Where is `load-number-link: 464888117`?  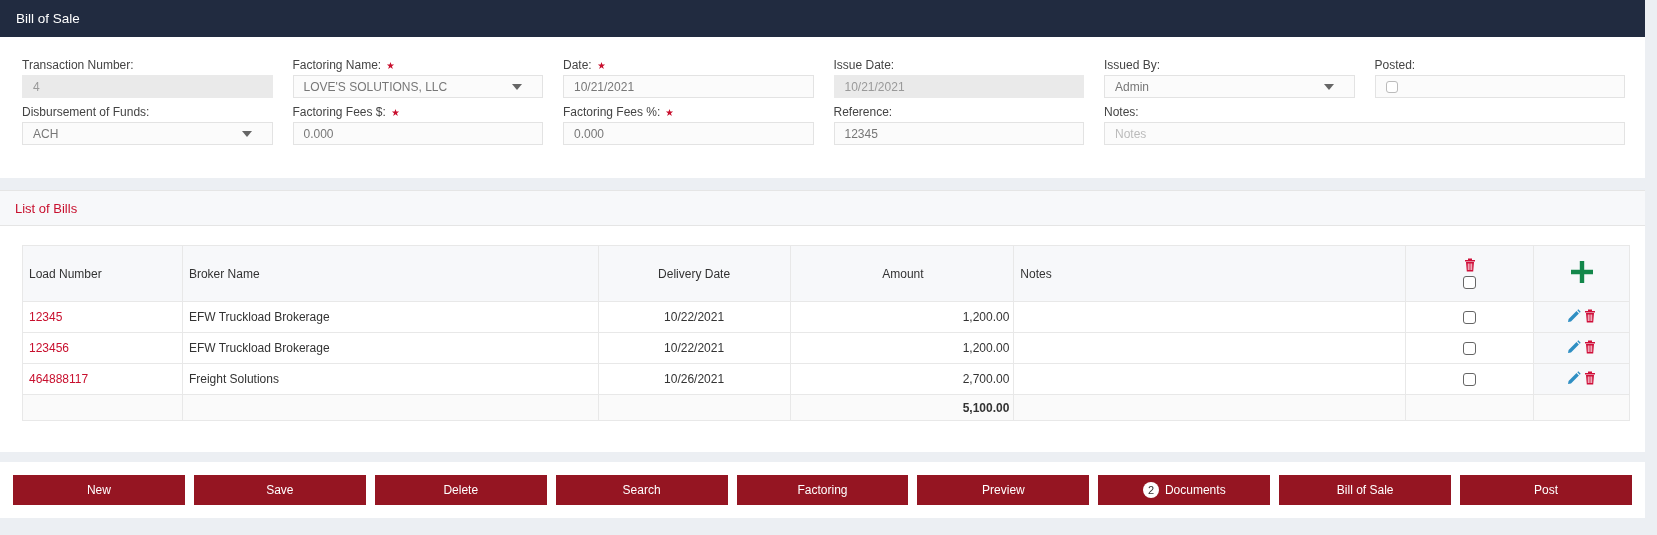
load-number-link: 464888117 is located at coordinates (59, 379).